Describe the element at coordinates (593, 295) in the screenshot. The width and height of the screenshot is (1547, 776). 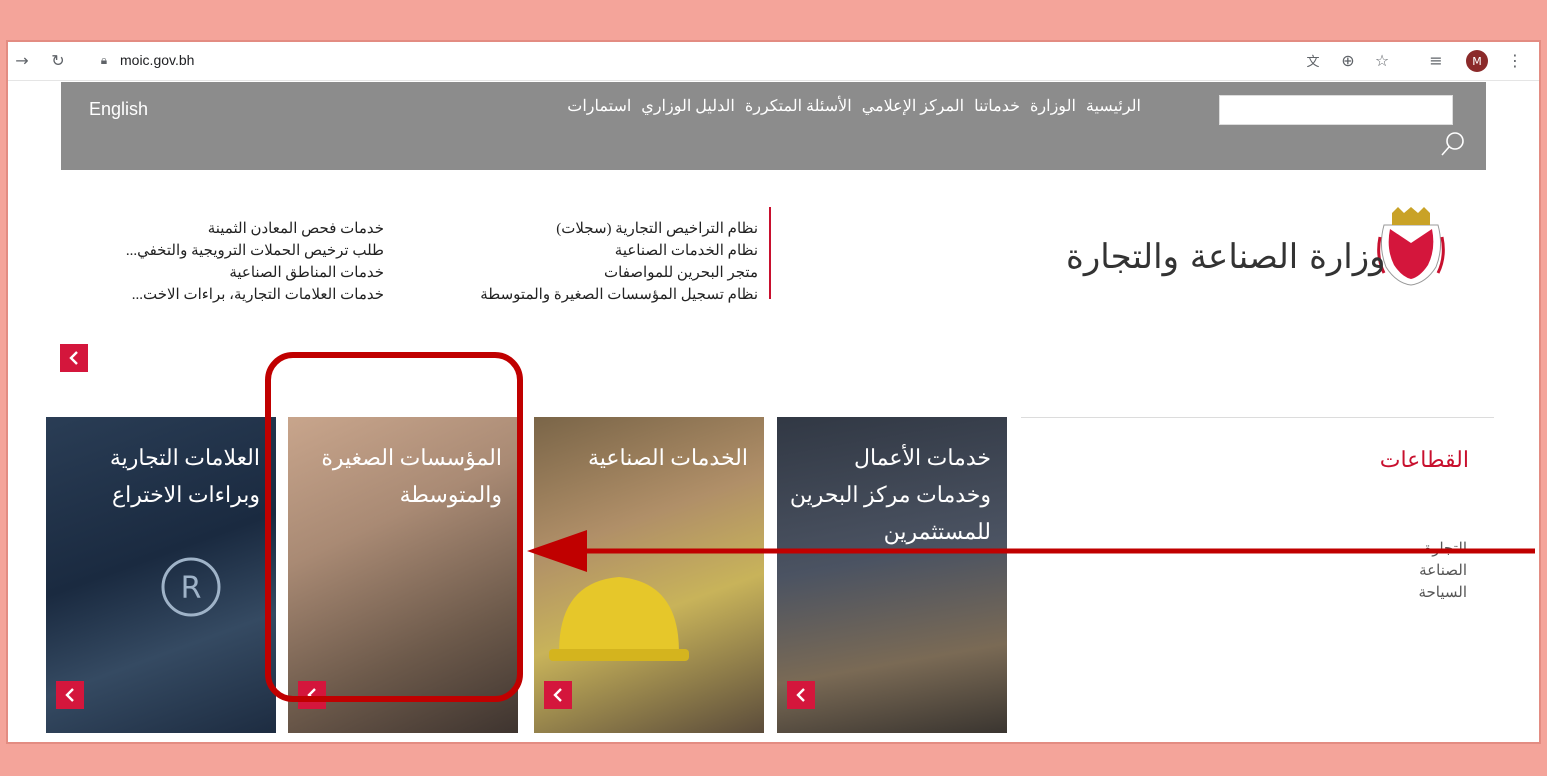
I see `service-link-sme-registration: نظام تسجيل المؤسسات الصغيرة والمتوسطة` at that location.